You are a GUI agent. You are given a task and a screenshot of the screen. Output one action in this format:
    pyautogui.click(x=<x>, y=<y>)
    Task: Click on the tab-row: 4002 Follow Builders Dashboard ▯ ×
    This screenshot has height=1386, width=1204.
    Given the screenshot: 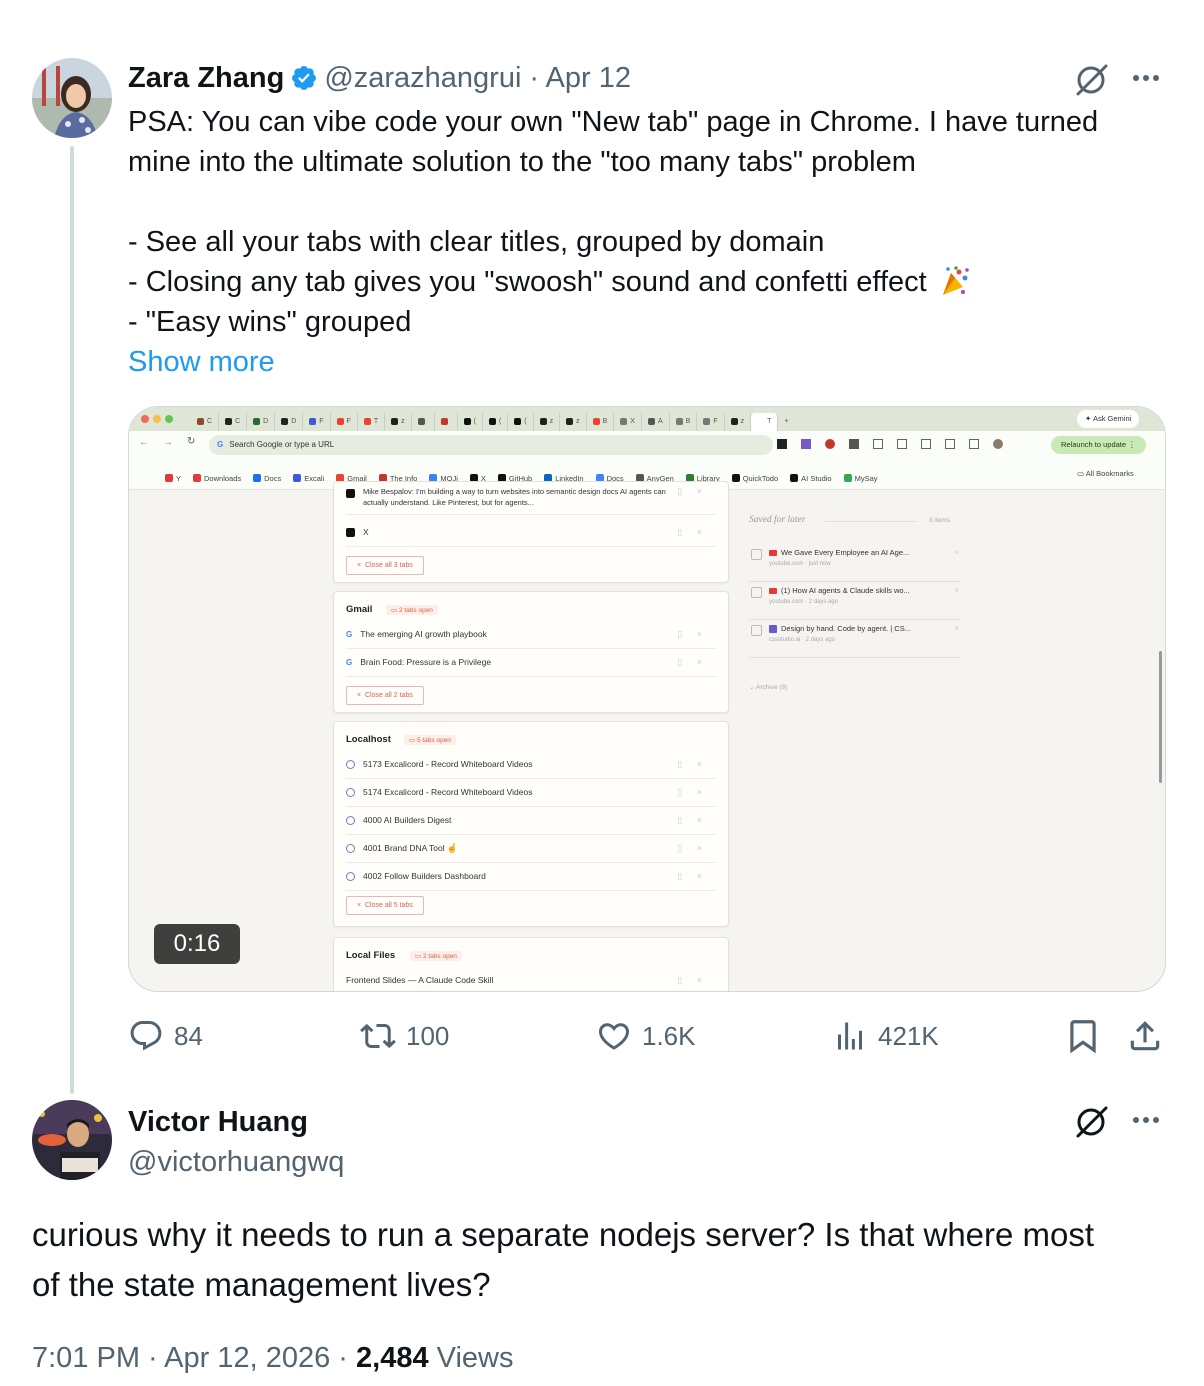 What is the action you would take?
    pyautogui.click(x=531, y=876)
    